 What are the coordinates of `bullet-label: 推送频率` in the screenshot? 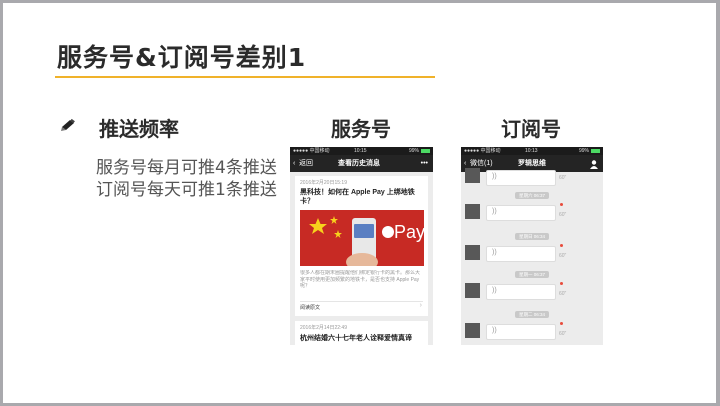 It's located at (139, 129).